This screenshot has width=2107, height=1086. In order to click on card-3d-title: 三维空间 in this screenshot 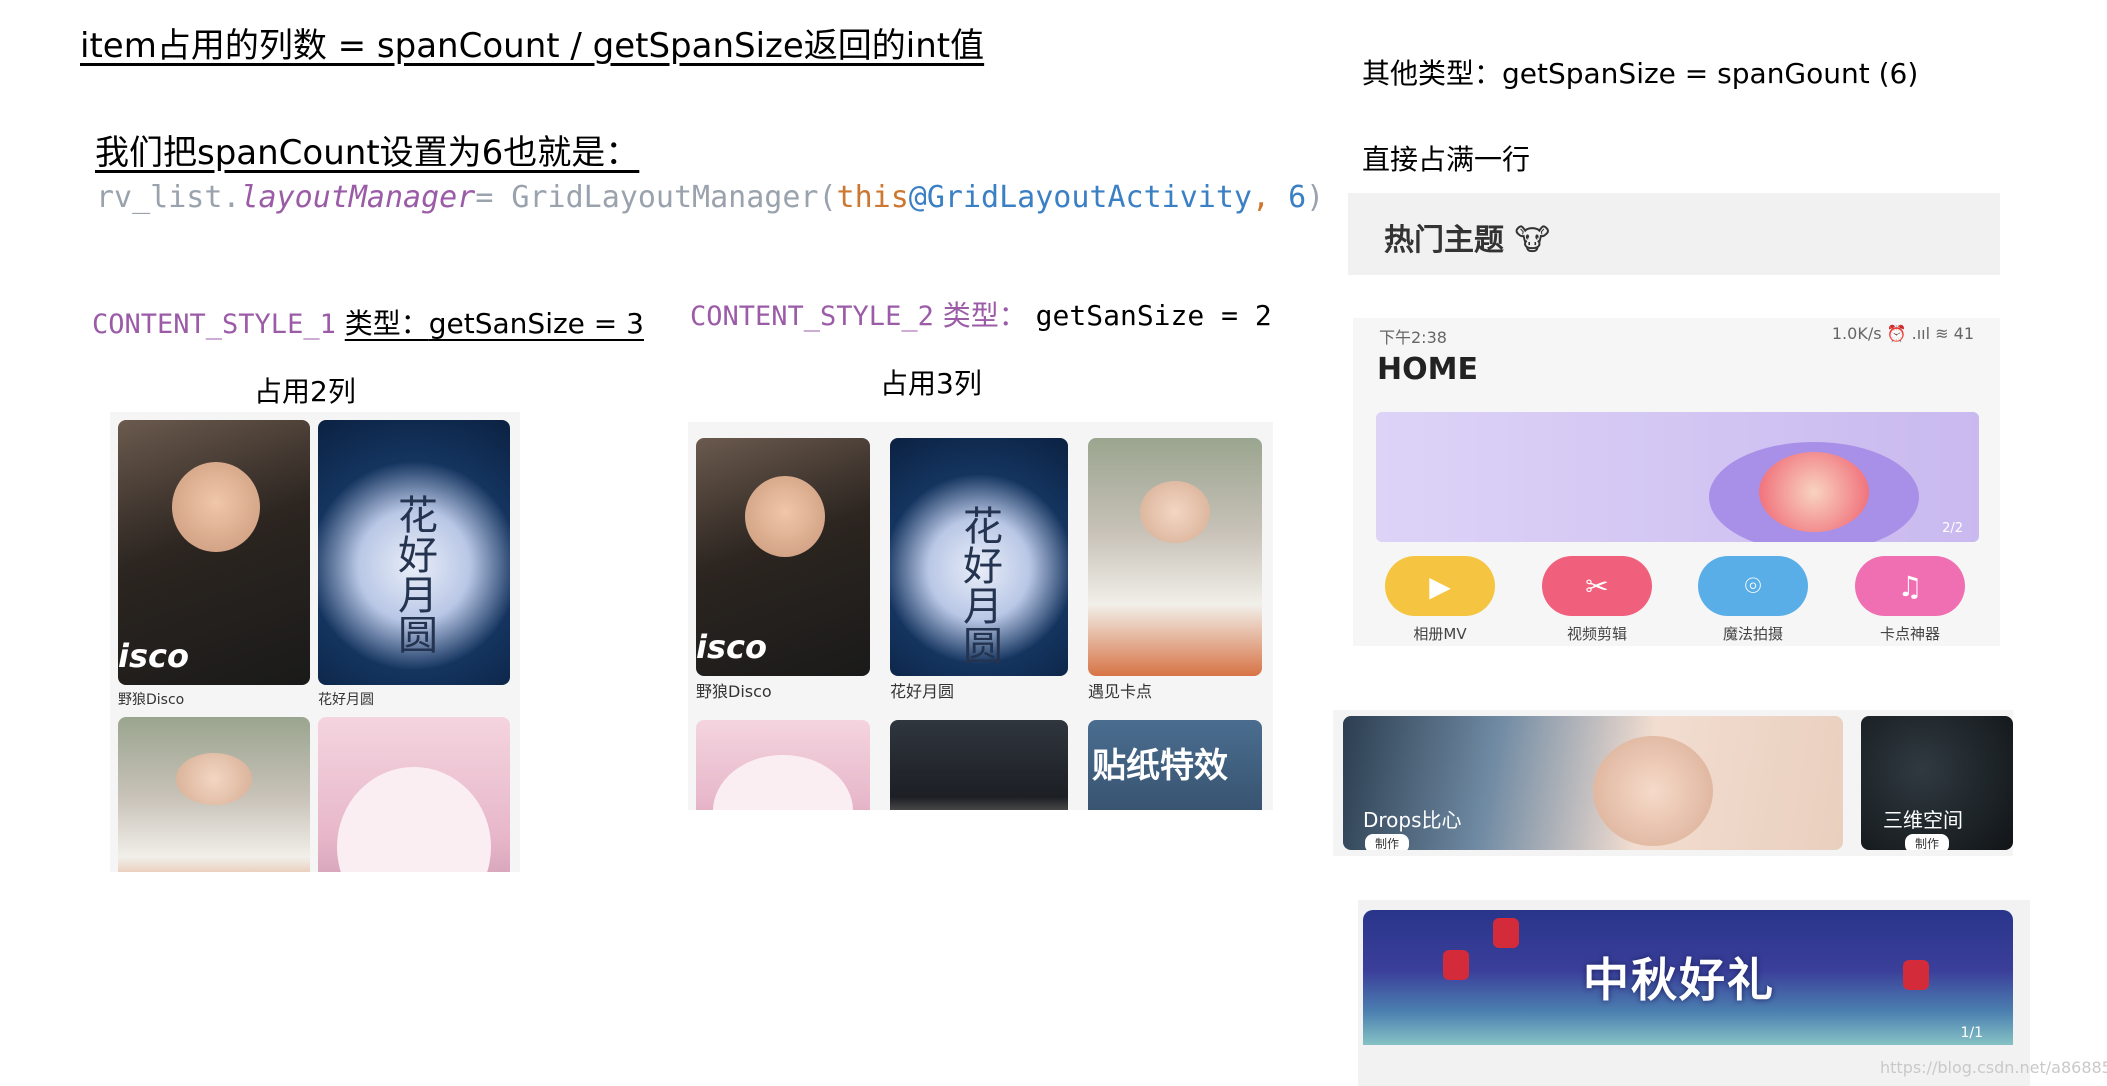, I will do `click(1923, 820)`.